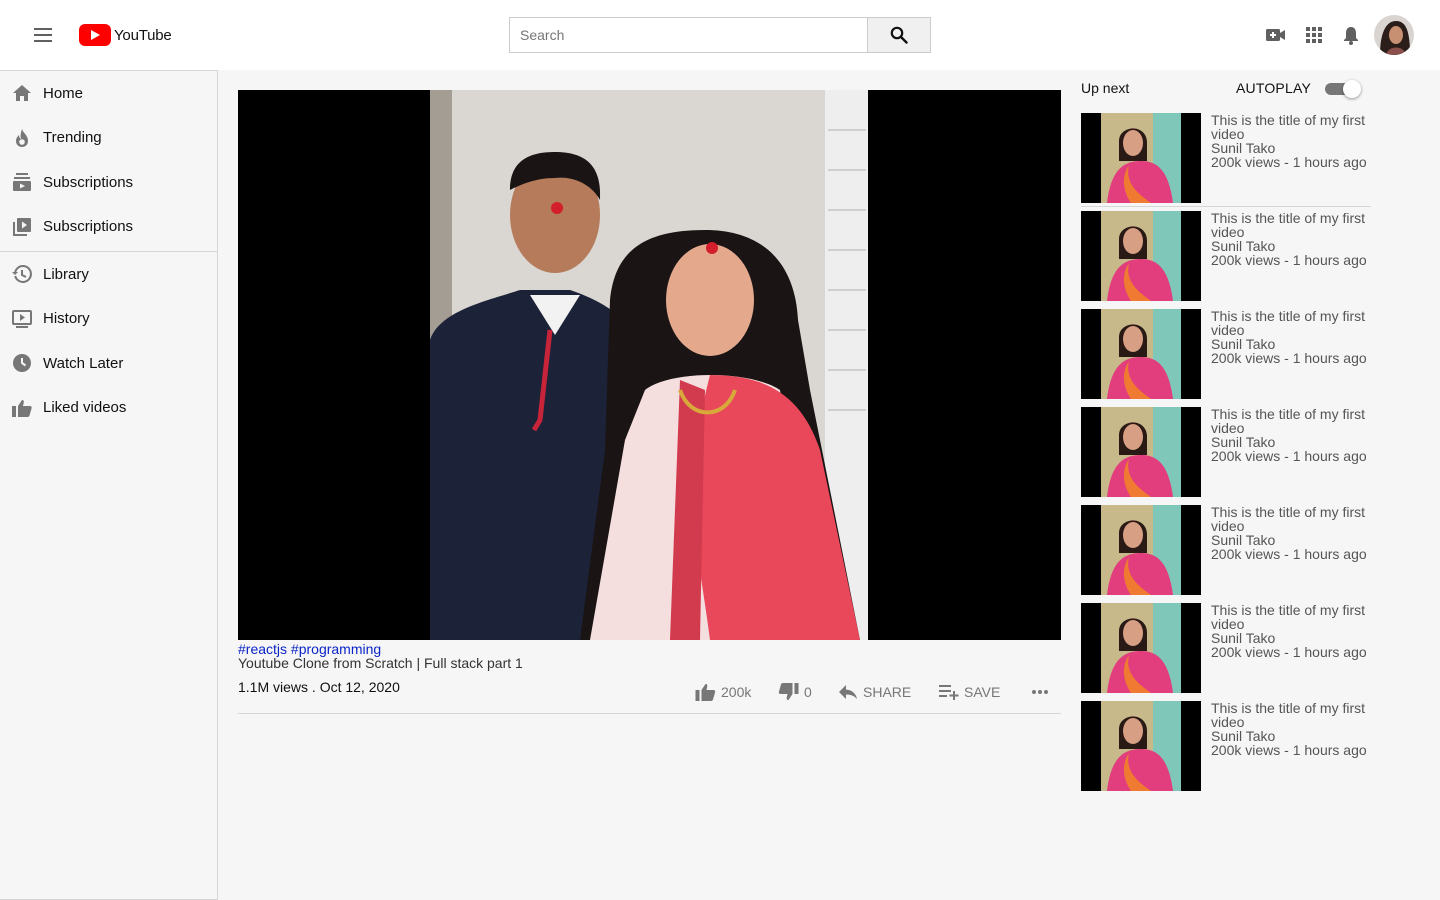  Describe the element at coordinates (319, 687) in the screenshot. I see `video-meta: 1.1M views . Oct 12, 2020` at that location.